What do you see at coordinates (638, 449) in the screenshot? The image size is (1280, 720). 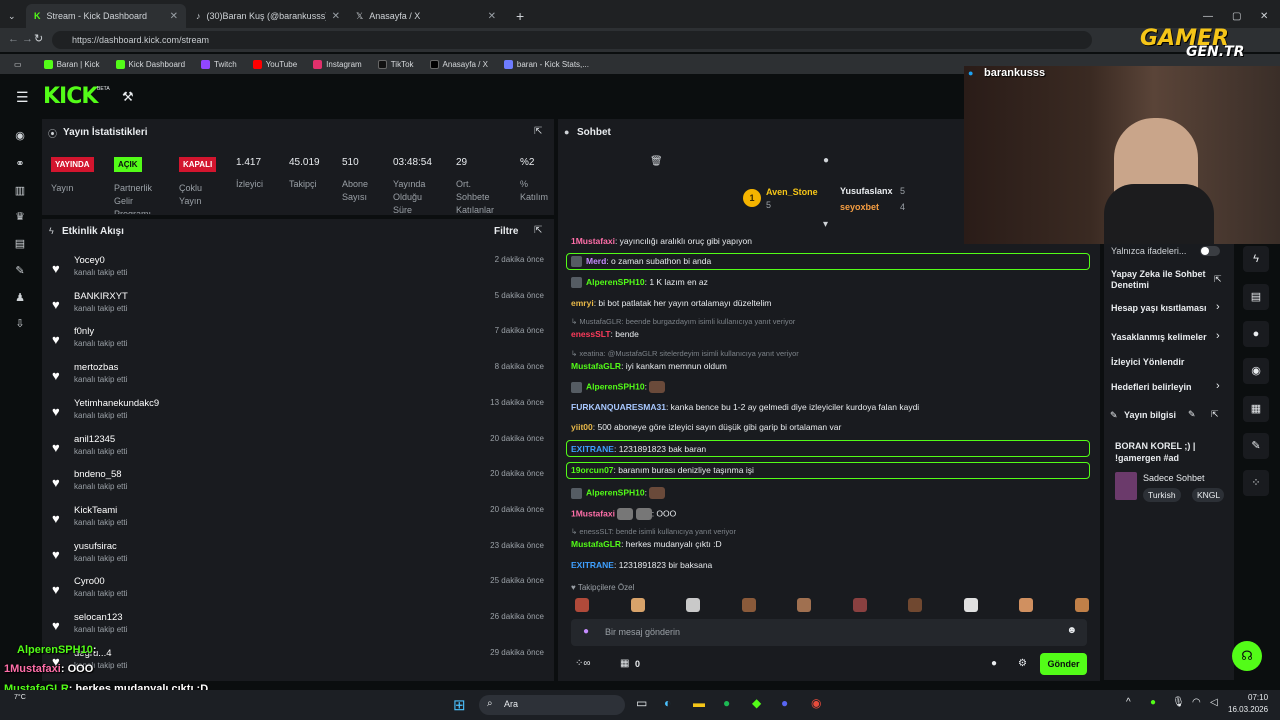 I see `chat-message: EXITRANE: 1231891823 bak baran` at bounding box center [638, 449].